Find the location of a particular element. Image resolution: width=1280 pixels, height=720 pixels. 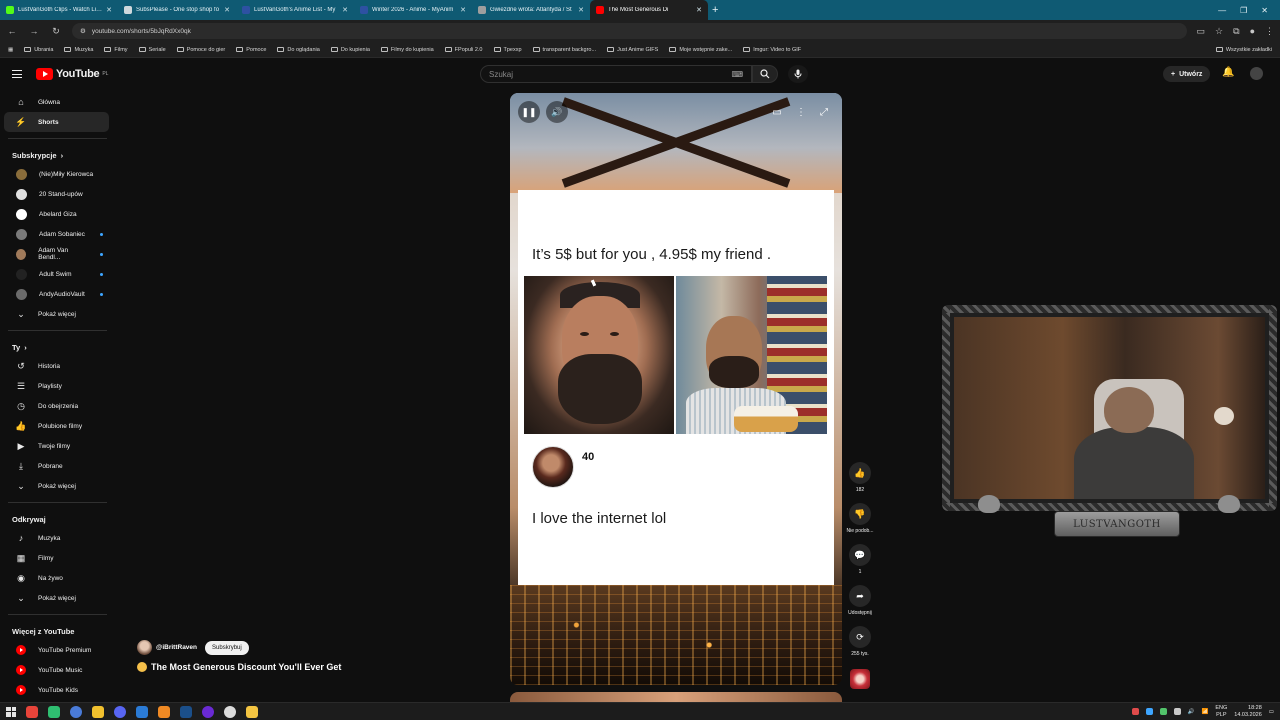

bookmark-filmy-do-kupienia: Filmy do kupienia is located at coordinates (407, 50).